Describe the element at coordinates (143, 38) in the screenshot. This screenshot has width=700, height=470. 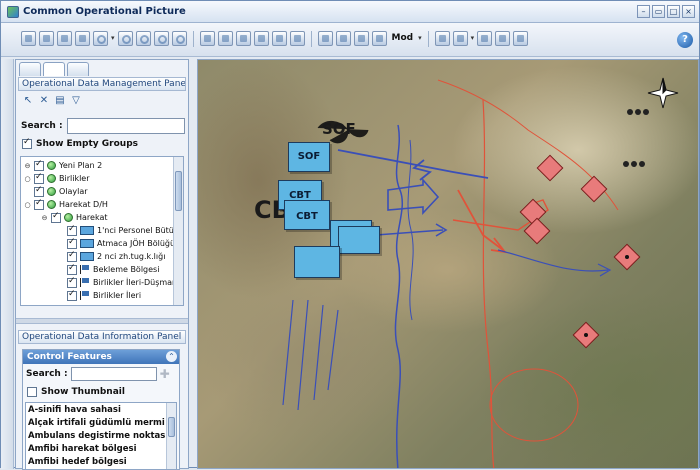
I see `zoom-out-icon` at that location.